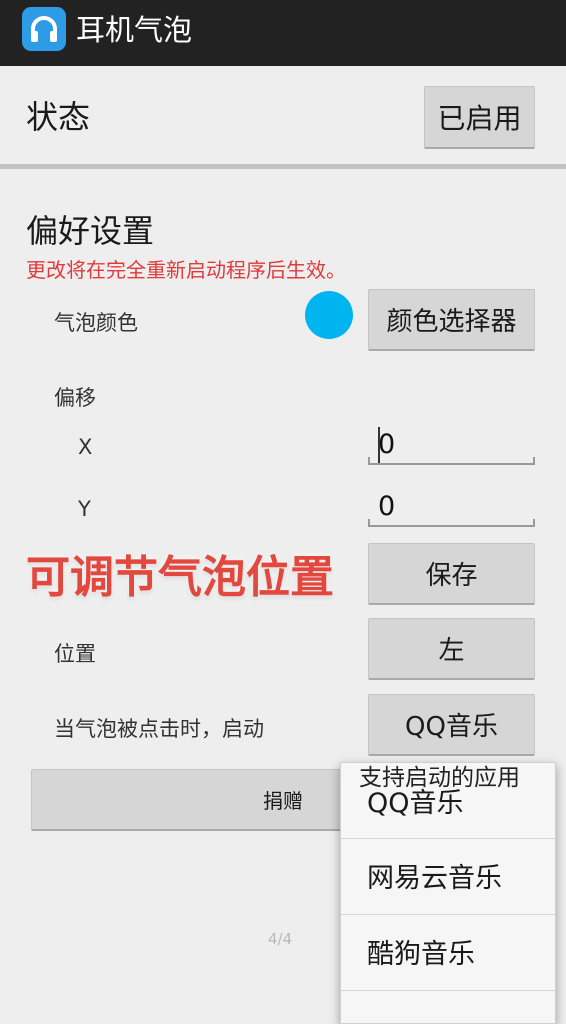  Describe the element at coordinates (448, 953) in the screenshot. I see `popup-item-kugou-music: 酷狗音乐` at that location.